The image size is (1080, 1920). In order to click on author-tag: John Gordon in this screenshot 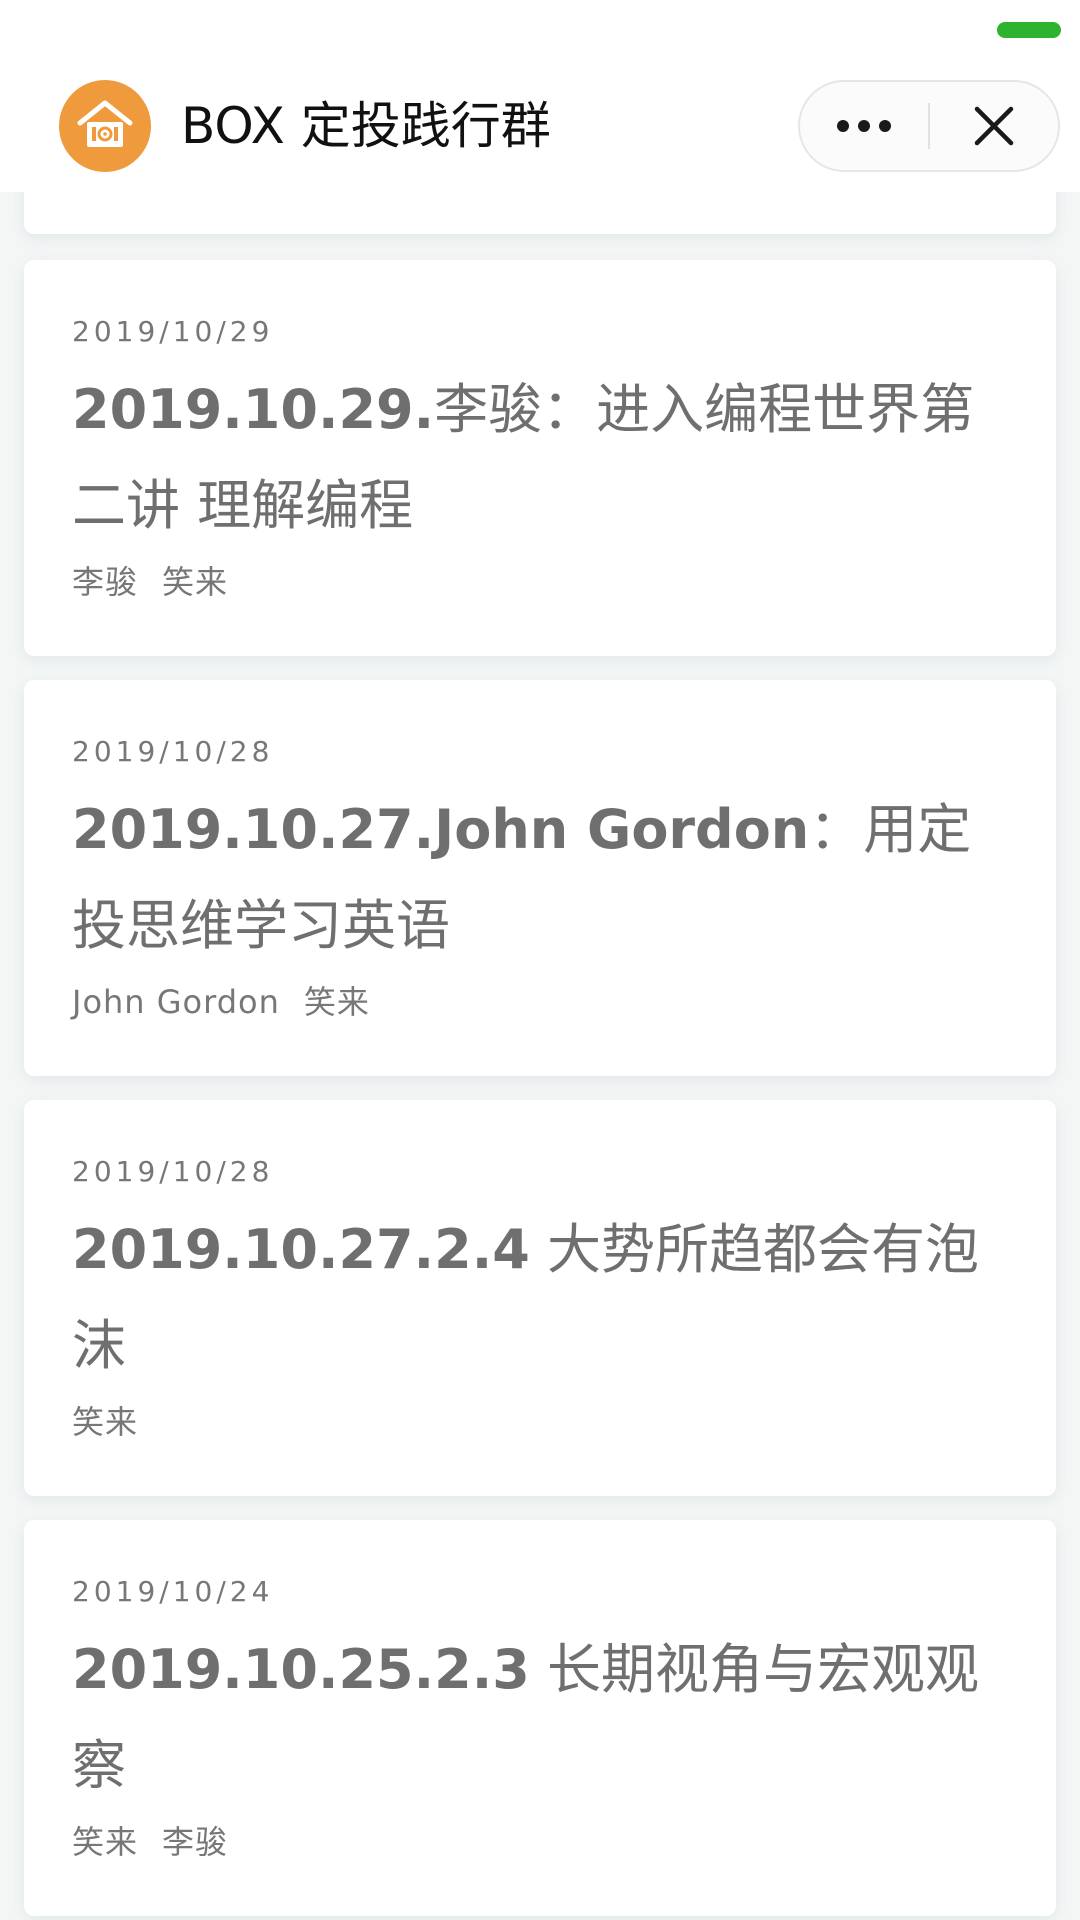, I will do `click(176, 1002)`.